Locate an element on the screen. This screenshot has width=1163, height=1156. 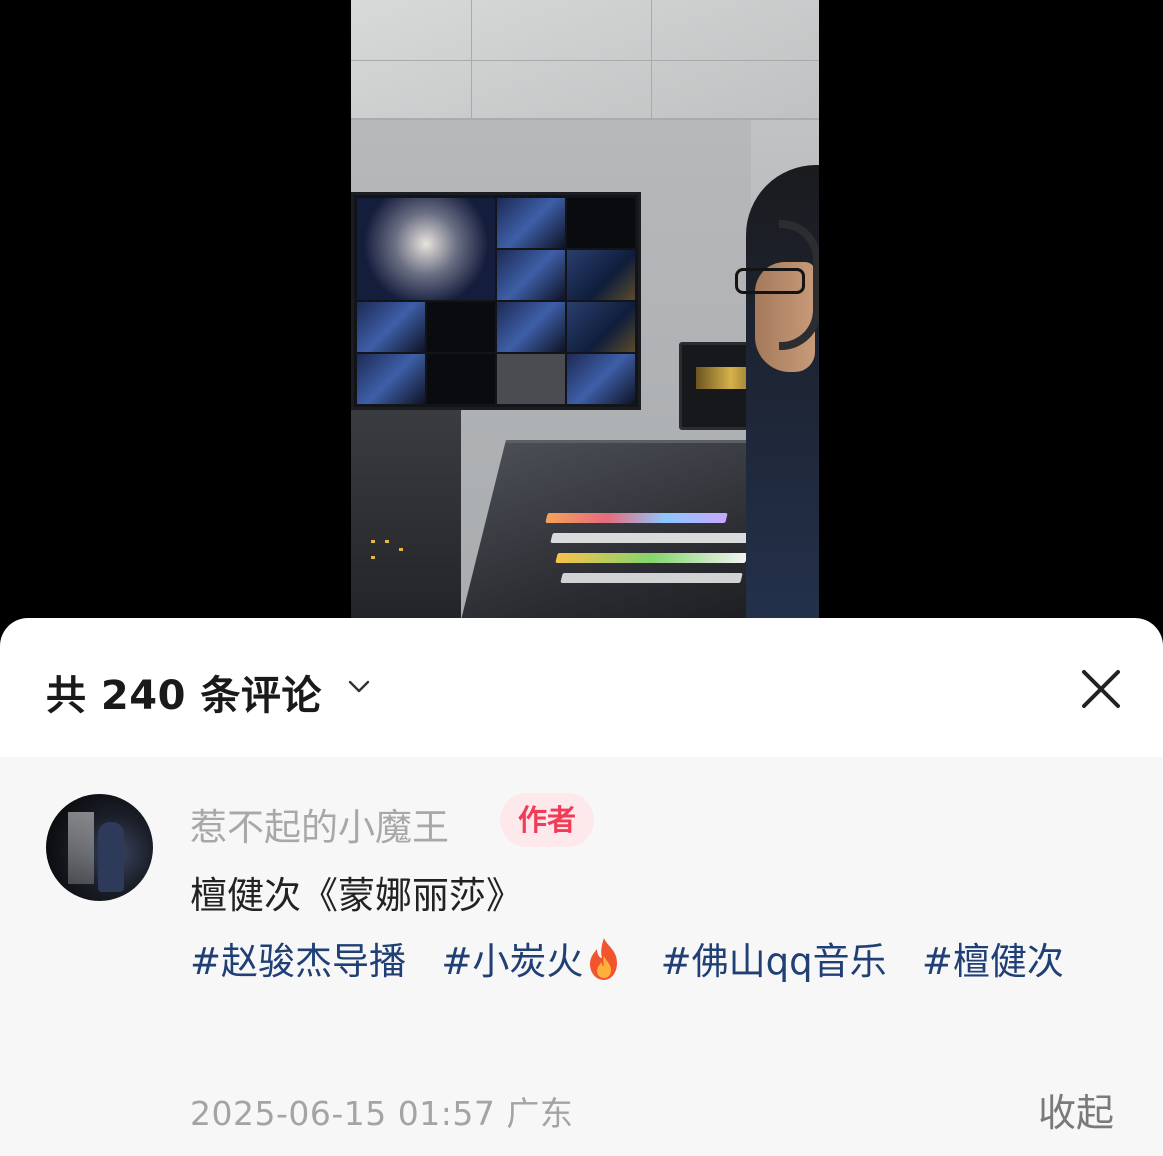
comment-count-title: 共 240 条评论 is located at coordinates (184, 692).